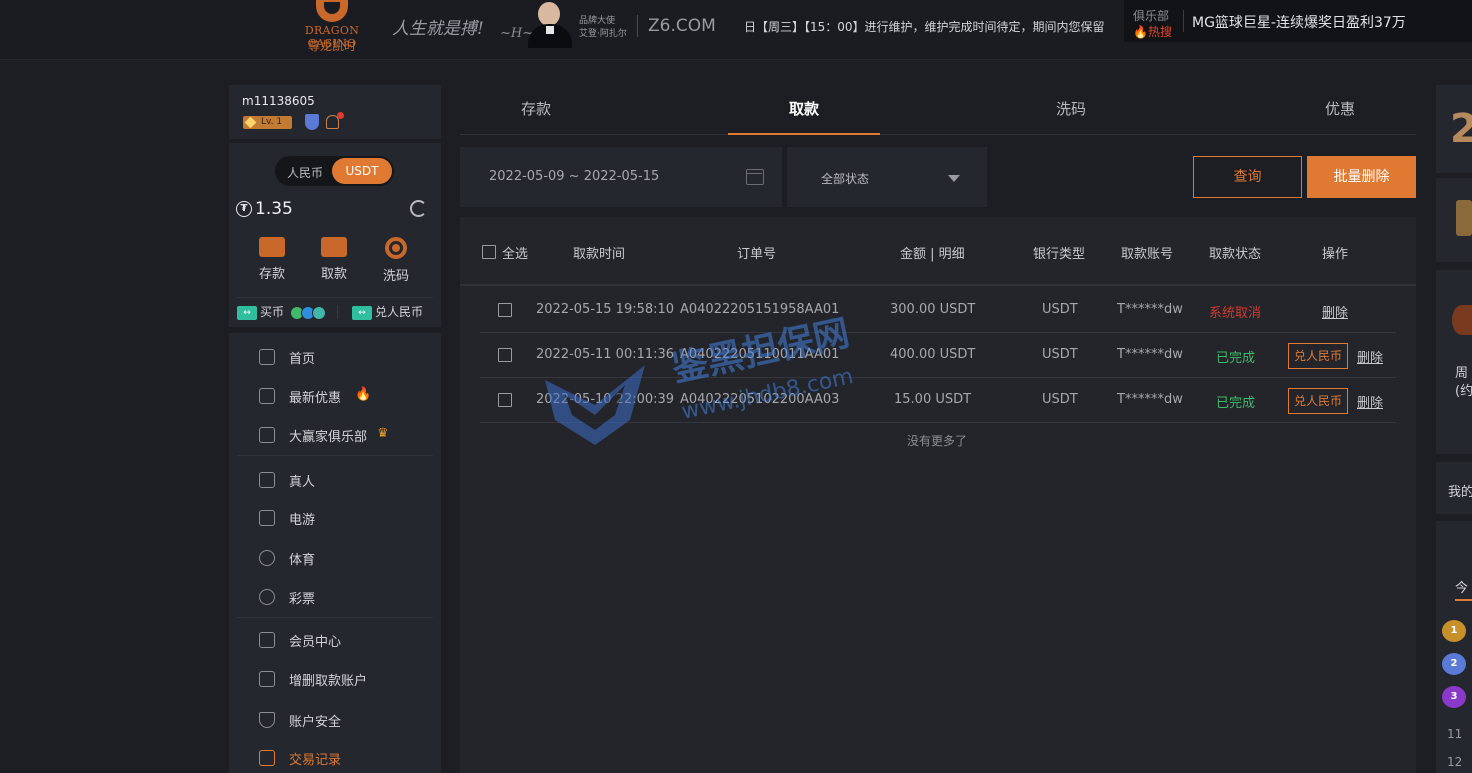 This screenshot has height=773, width=1472. I want to click on vip-badge: Lv. 1, so click(267, 122).